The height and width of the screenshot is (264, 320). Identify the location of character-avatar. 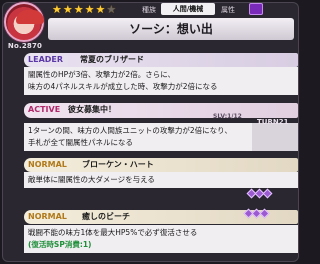
(24, 22).